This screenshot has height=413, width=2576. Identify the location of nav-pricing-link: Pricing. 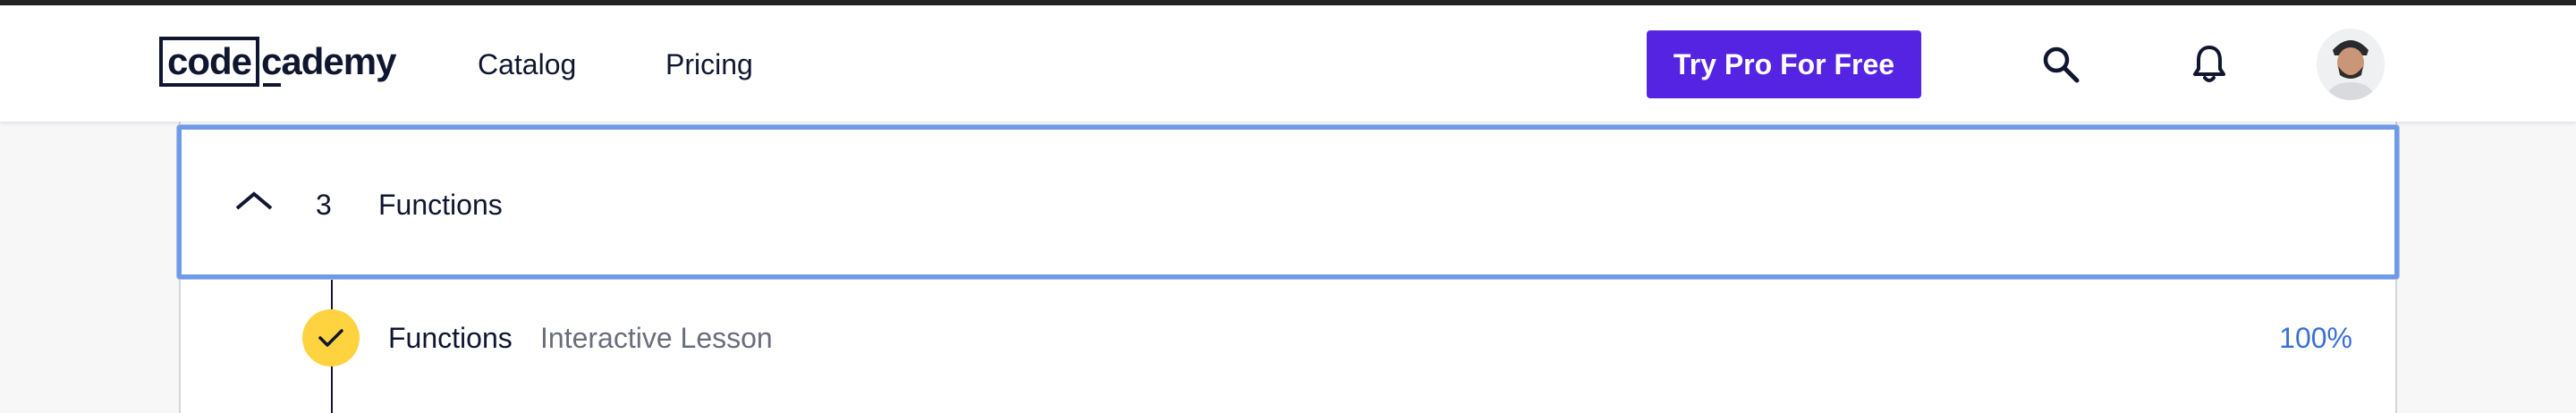
(709, 64).